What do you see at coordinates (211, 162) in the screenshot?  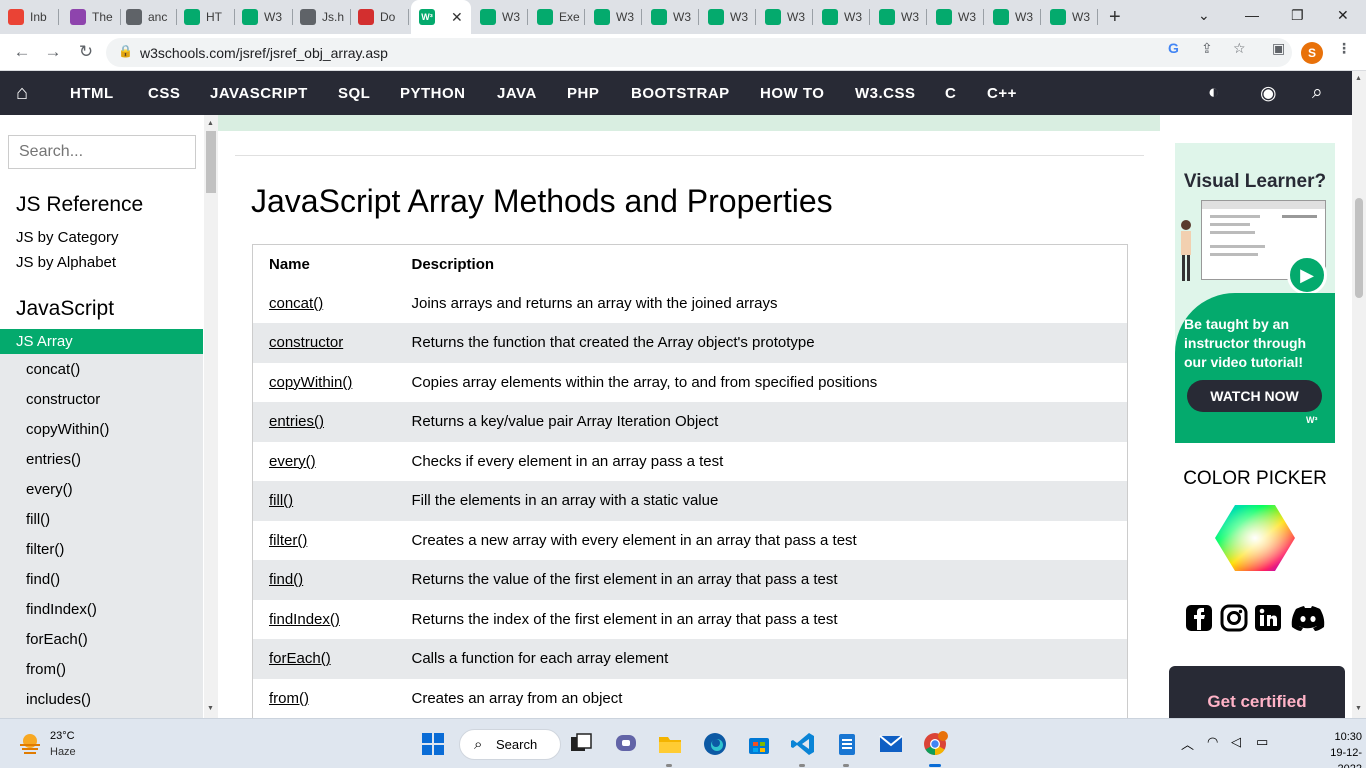 I see `sidebar-scroll-thumb` at bounding box center [211, 162].